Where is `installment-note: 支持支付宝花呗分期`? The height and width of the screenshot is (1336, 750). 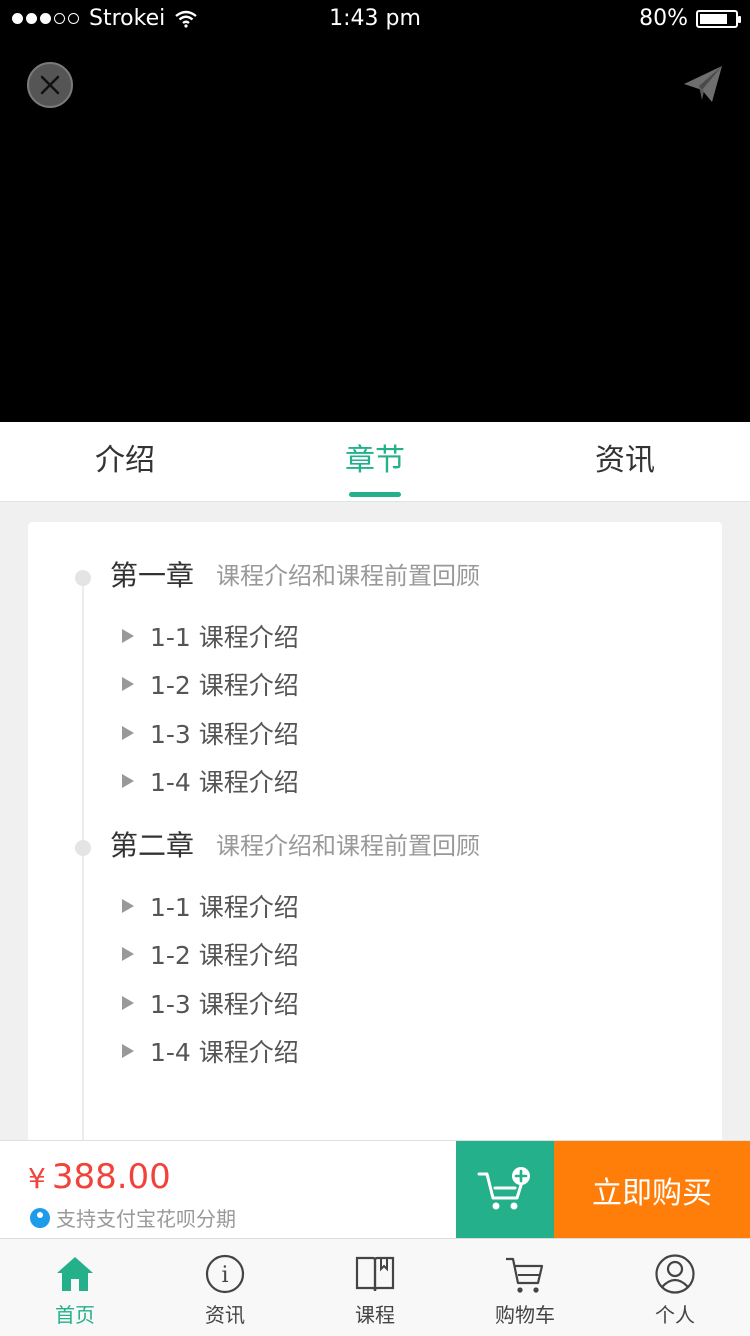
installment-note: 支持支付宝花呗分期 is located at coordinates (133, 1217).